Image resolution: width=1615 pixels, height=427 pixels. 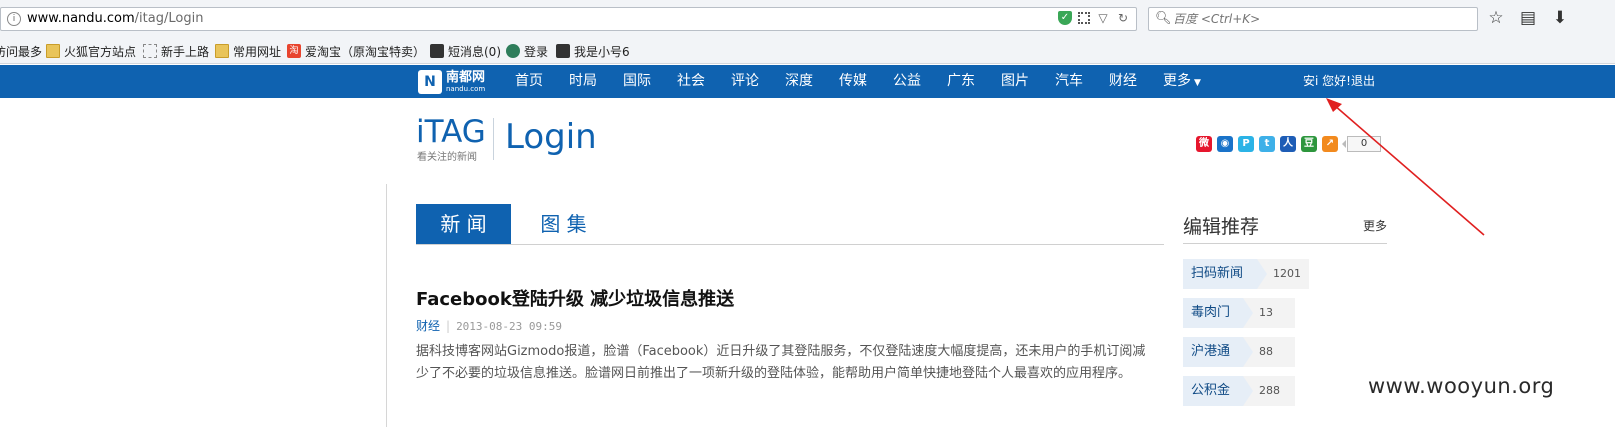 What do you see at coordinates (691, 81) in the screenshot?
I see `nav-item-society: 社会` at bounding box center [691, 81].